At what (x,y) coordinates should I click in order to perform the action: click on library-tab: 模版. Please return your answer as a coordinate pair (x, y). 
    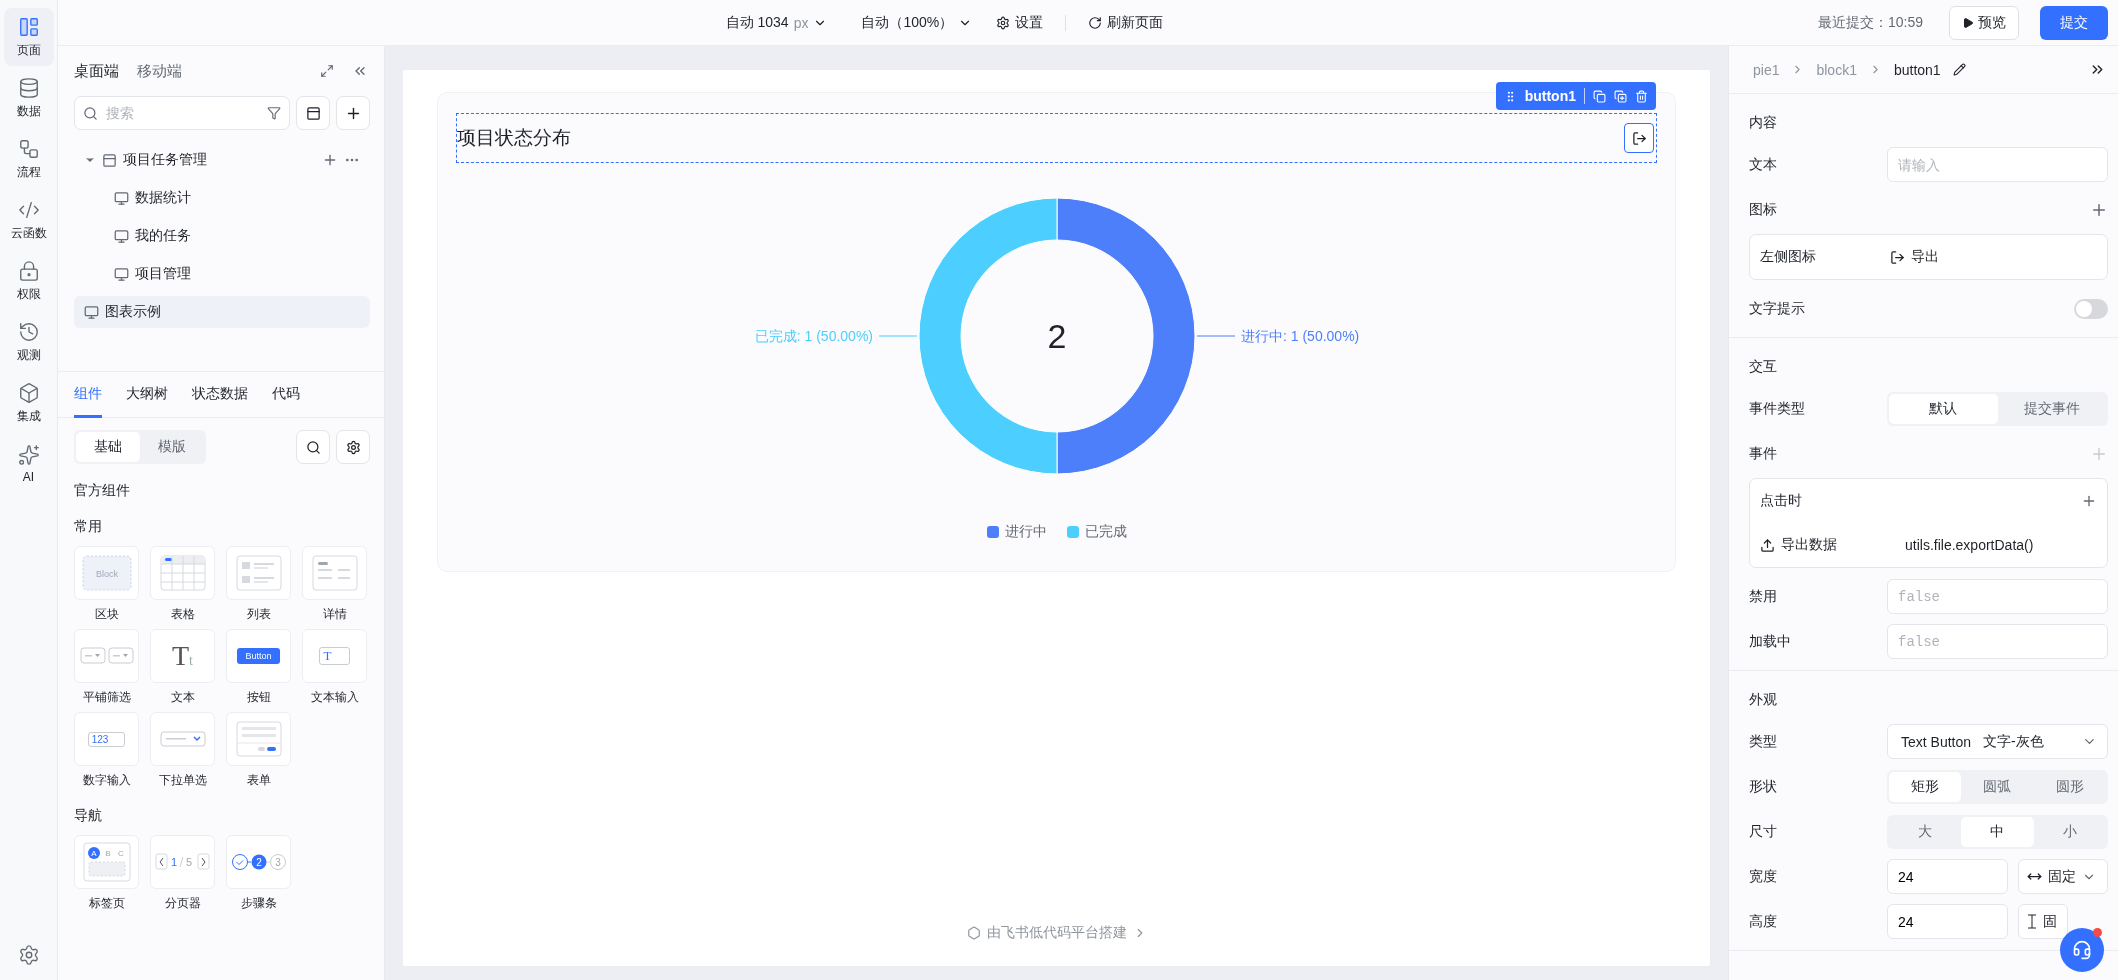
    Looking at the image, I should click on (172, 447).